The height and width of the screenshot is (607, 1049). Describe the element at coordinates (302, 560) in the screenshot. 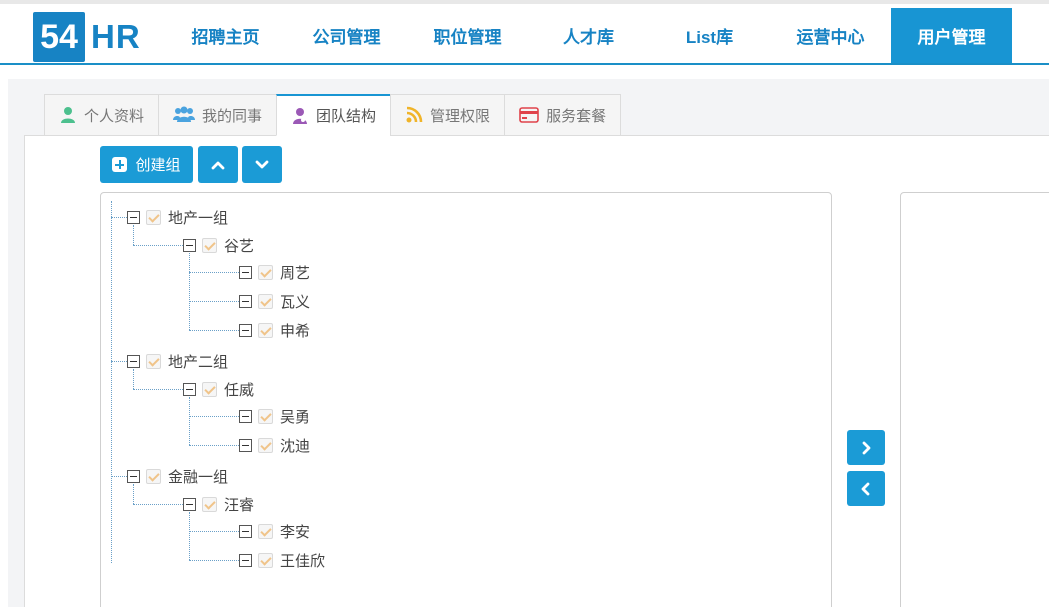

I see `member-name: 王佳欣` at that location.